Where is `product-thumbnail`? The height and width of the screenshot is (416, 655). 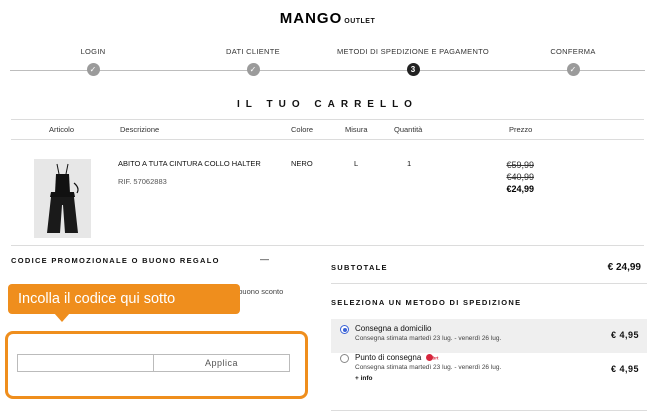 product-thumbnail is located at coordinates (62, 198).